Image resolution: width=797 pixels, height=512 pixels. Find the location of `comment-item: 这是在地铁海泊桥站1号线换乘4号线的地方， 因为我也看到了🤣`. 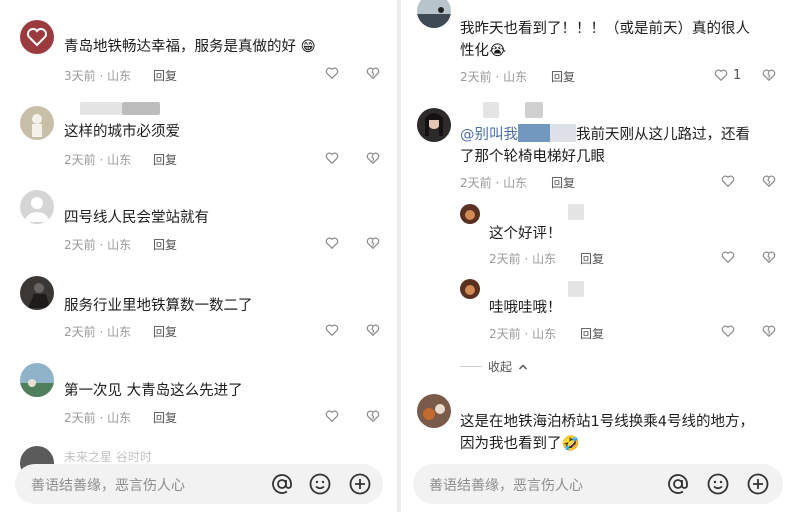

comment-item: 这是在地铁海泊桥站1号线换乘4号线的地方， 因为我也看到了🤣 is located at coordinates (599, 425).